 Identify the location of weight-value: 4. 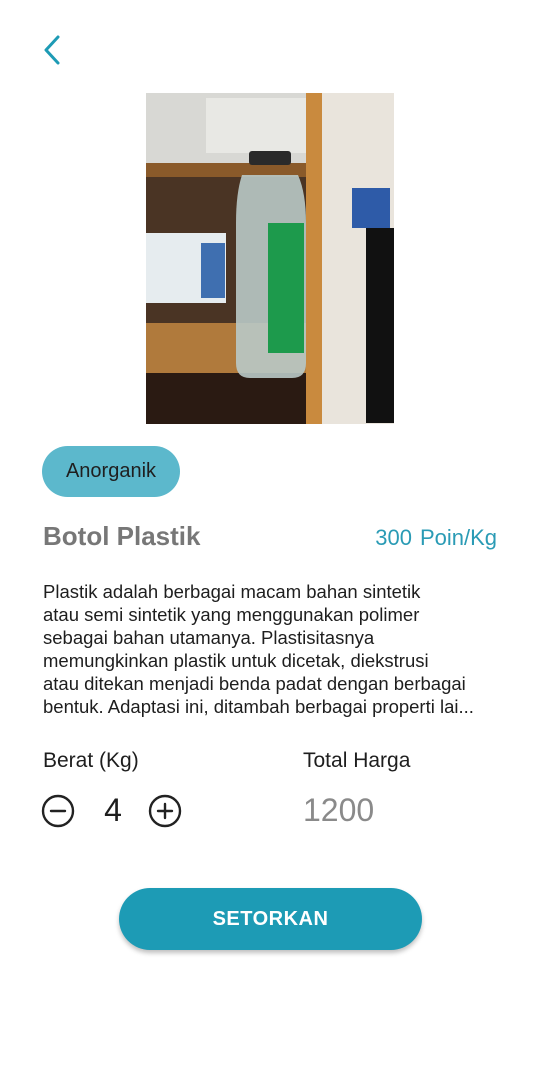
(113, 810).